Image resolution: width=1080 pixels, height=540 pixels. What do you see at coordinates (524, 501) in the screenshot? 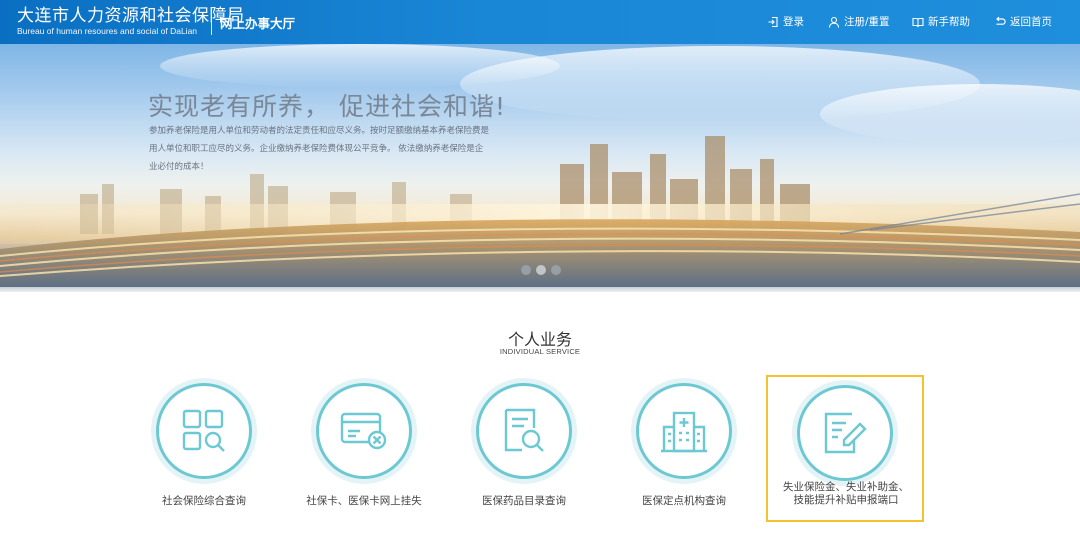
I see `service-label: 医保药品目录查询` at bounding box center [524, 501].